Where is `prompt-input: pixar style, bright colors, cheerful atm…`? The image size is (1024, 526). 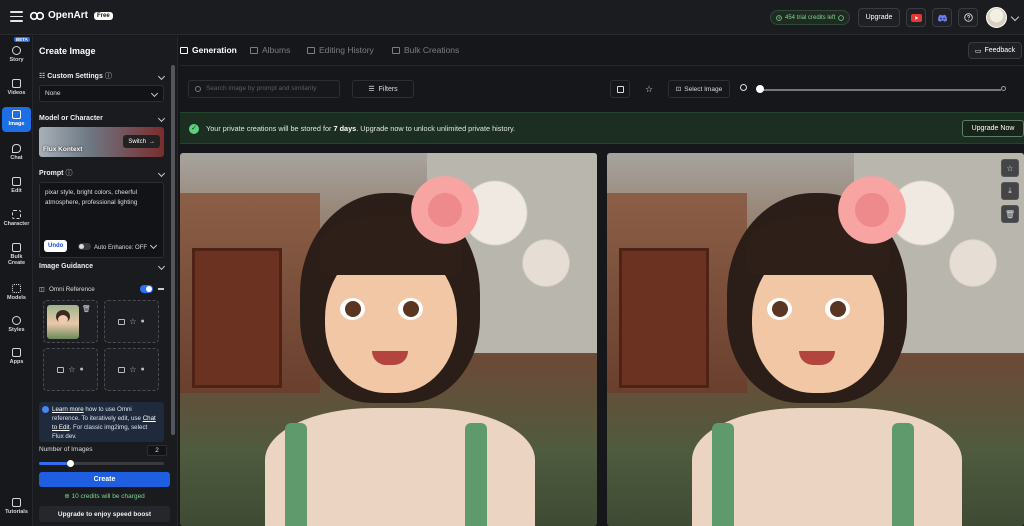
prompt-input: pixar style, bright colors, cheerful atm… is located at coordinates (101, 220).